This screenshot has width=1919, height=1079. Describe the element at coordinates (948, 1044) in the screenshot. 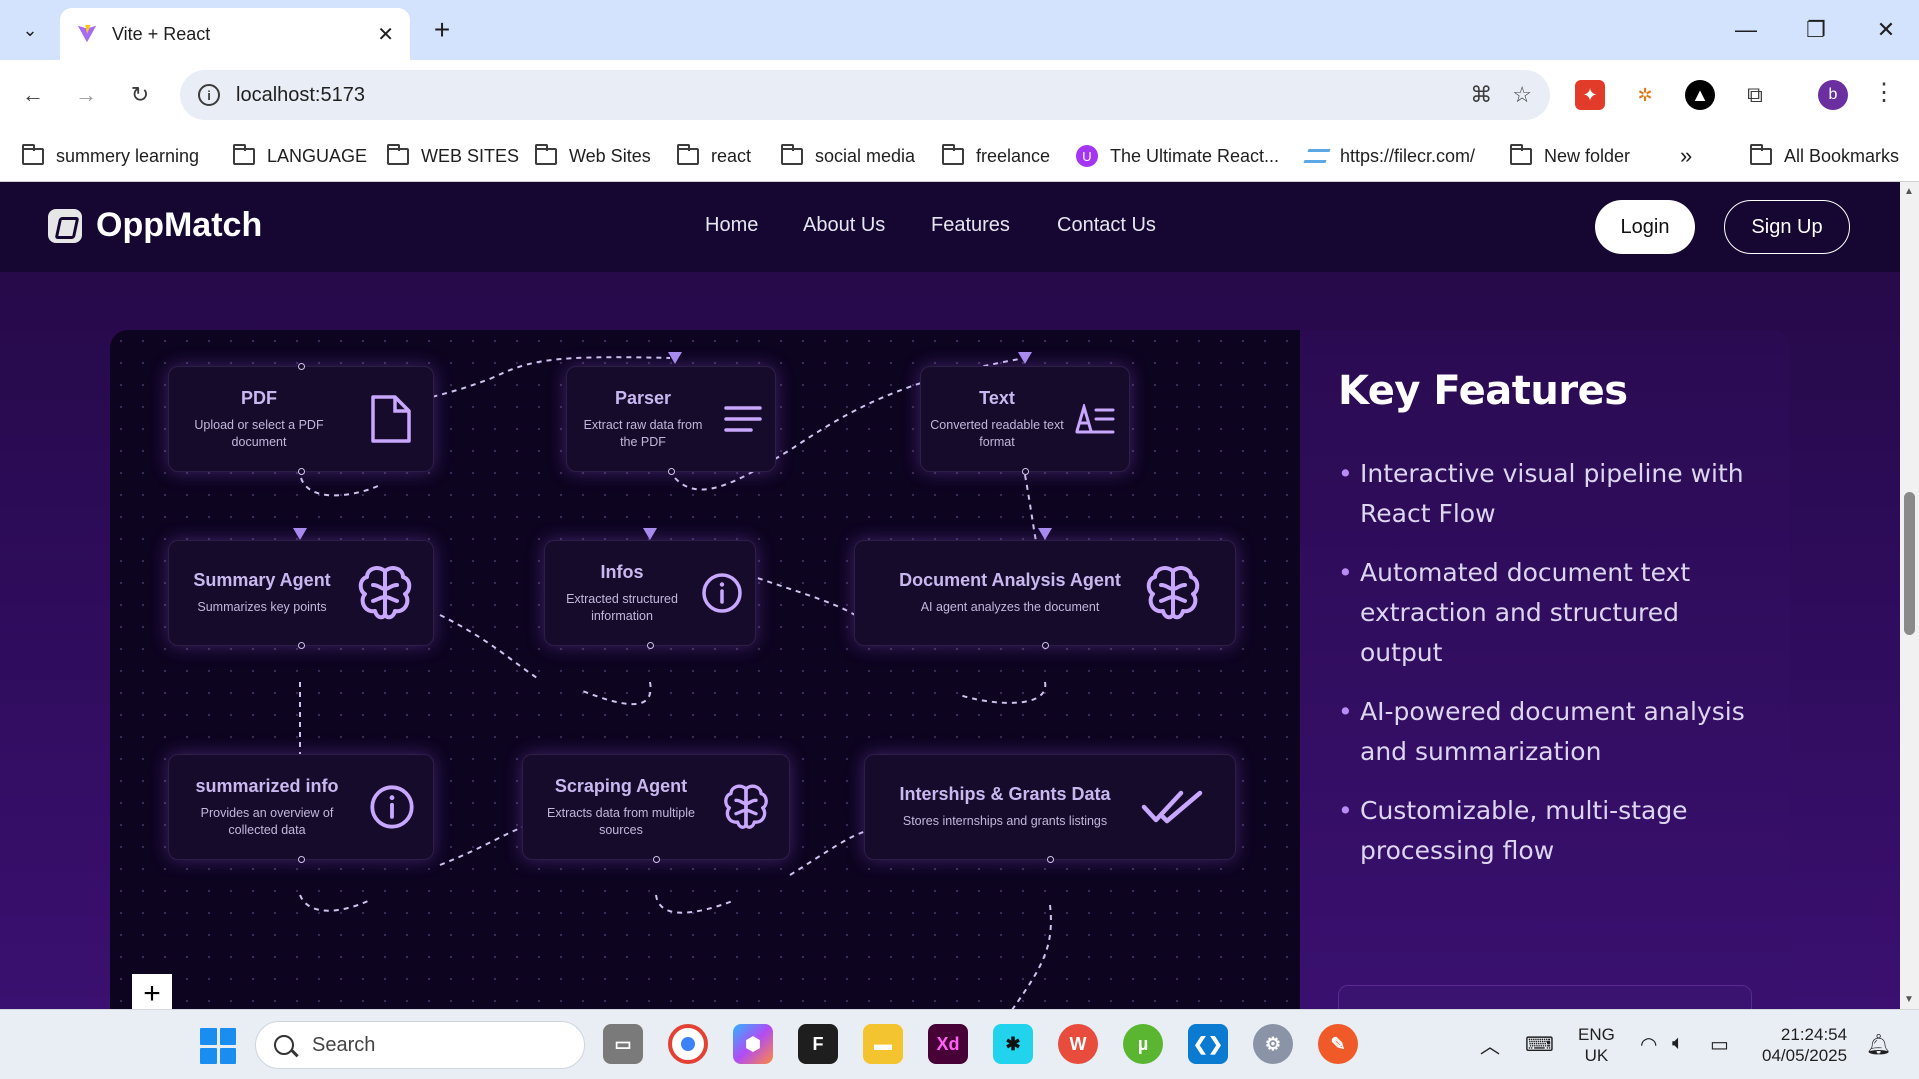

I see `adobe-xd-icon: Xd` at that location.